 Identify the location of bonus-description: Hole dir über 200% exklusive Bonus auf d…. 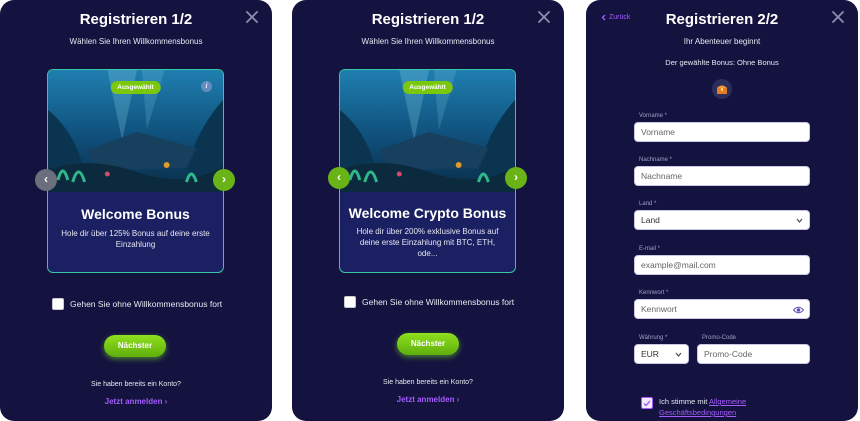
(427, 242).